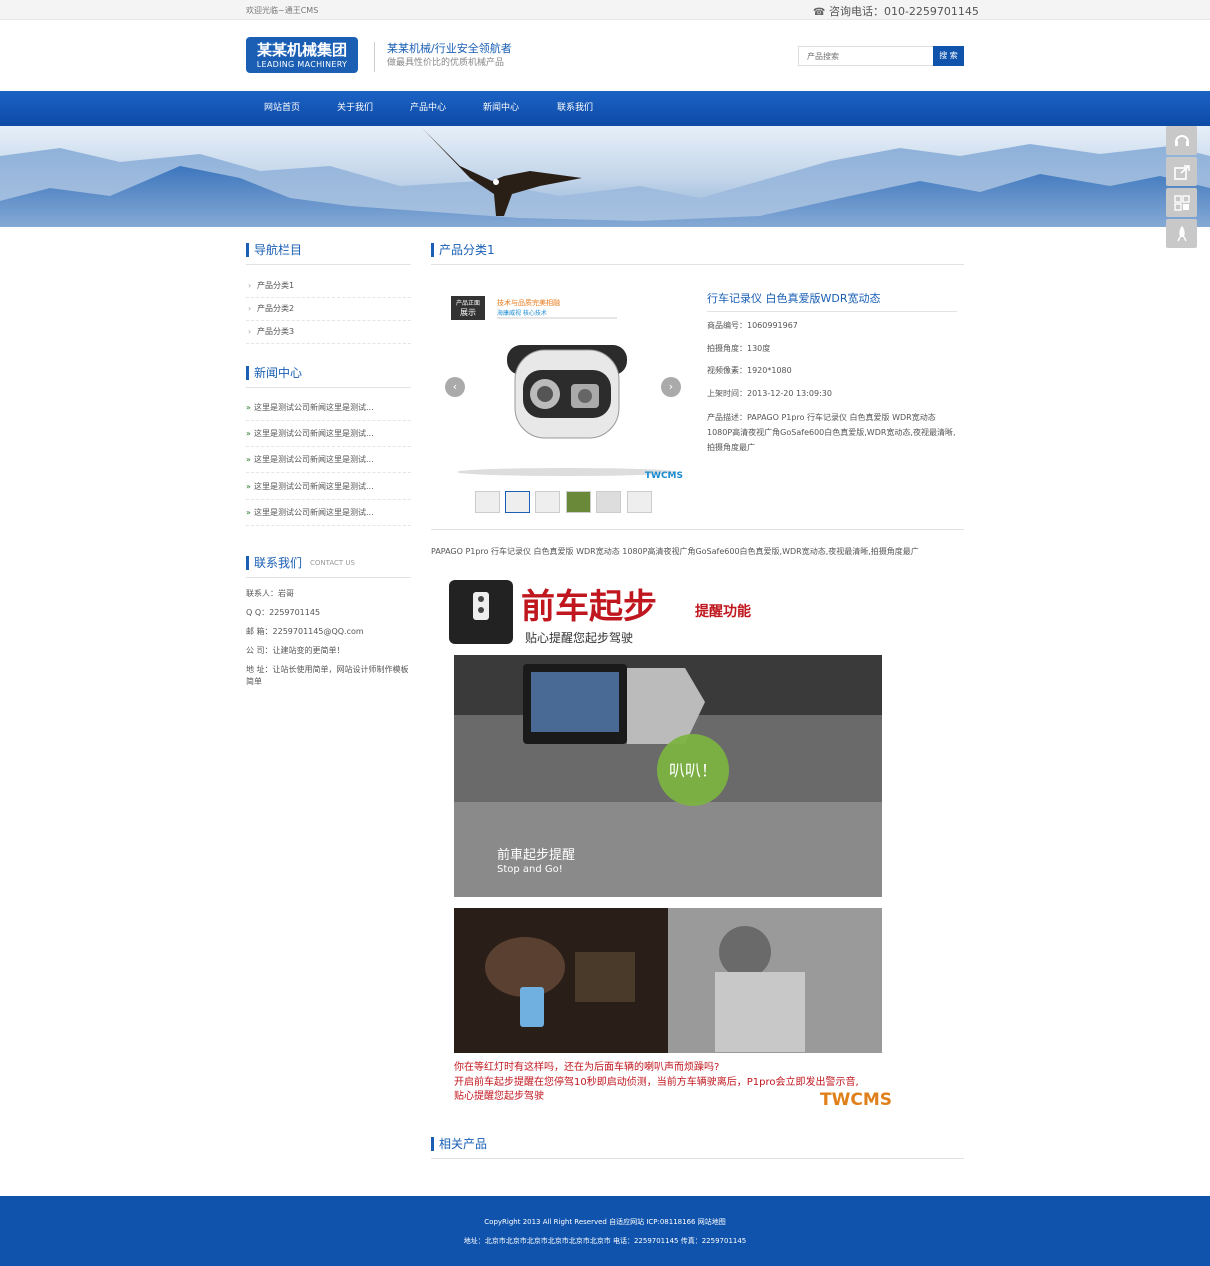 The height and width of the screenshot is (1266, 1210). Describe the element at coordinates (276, 308) in the screenshot. I see `category-label: 产品分类2` at that location.